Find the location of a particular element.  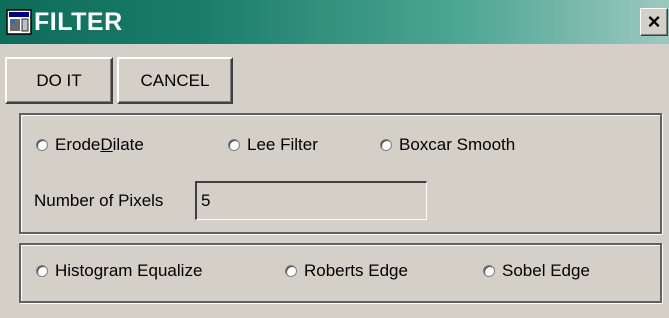

close-icon: × is located at coordinates (654, 21).